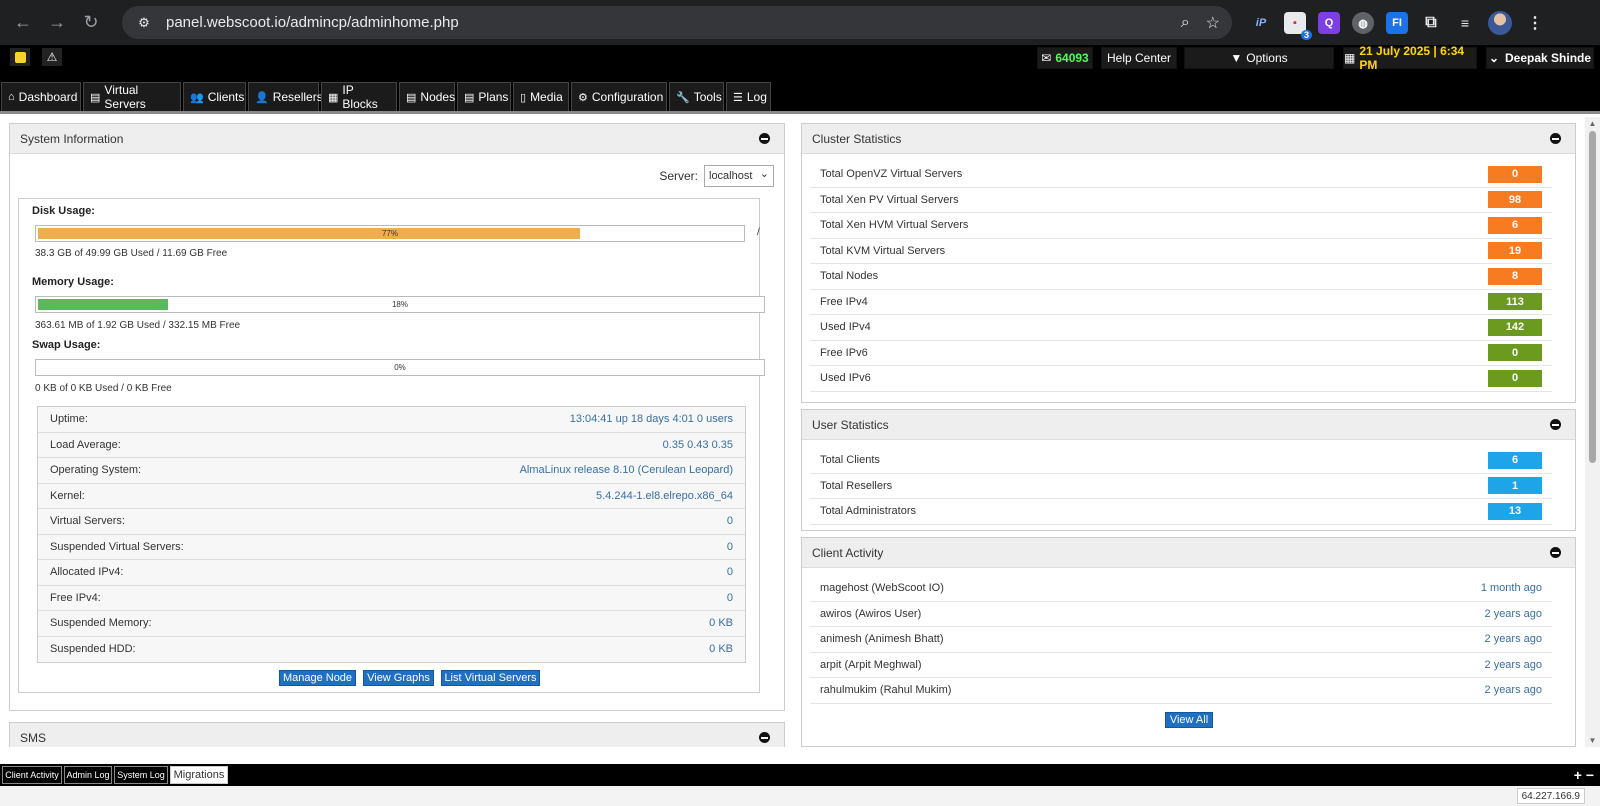 The height and width of the screenshot is (806, 1600). What do you see at coordinates (391, 522) in the screenshot?
I see `table-row: Virtual Servers: 0` at bounding box center [391, 522].